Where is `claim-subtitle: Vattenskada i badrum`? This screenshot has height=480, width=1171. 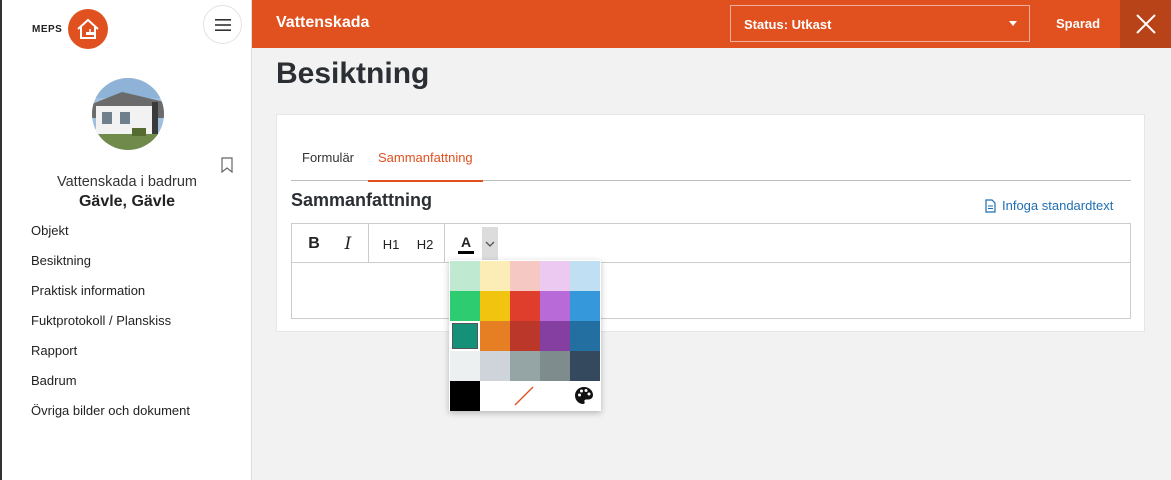
claim-subtitle: Vattenskada i badrum is located at coordinates (127, 182).